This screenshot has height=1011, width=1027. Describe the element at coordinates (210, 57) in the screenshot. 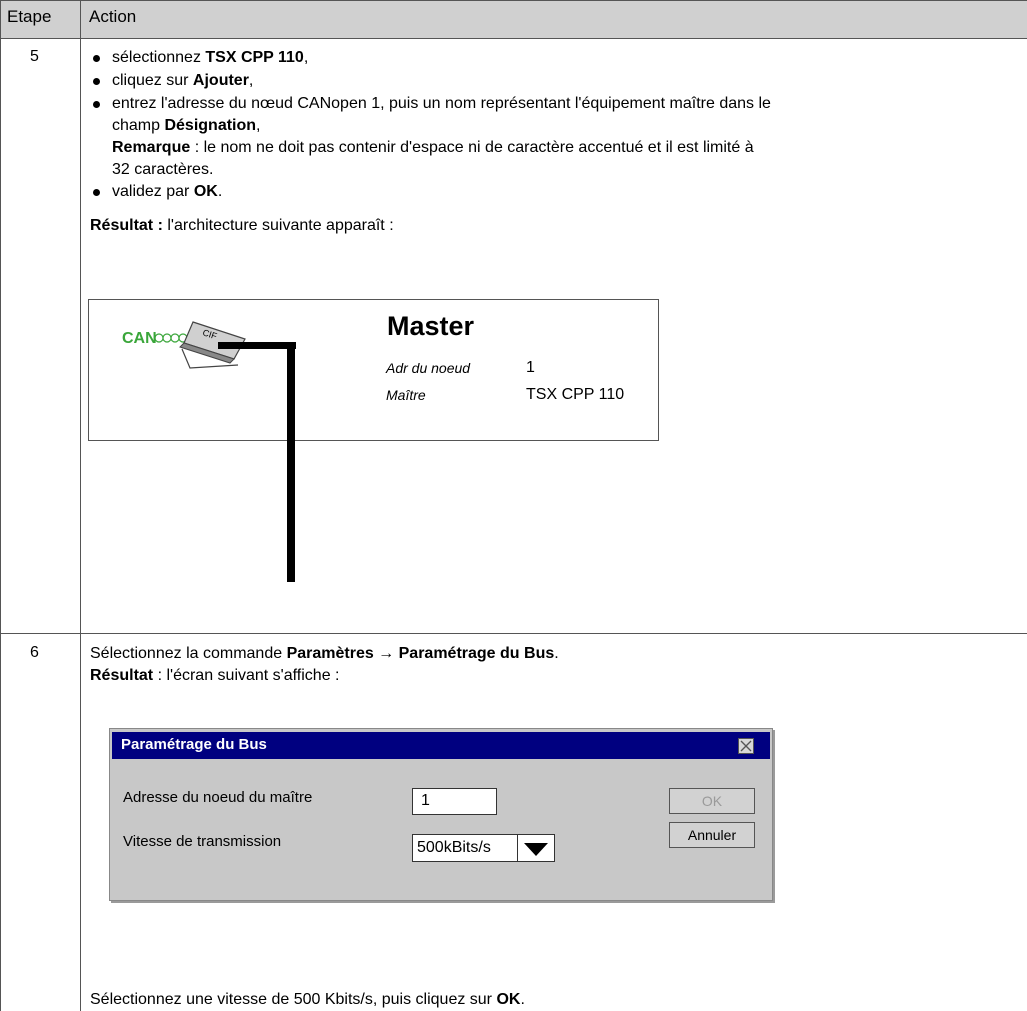

I see `instruction-select: sélectionnez TSX CPP 110,` at that location.